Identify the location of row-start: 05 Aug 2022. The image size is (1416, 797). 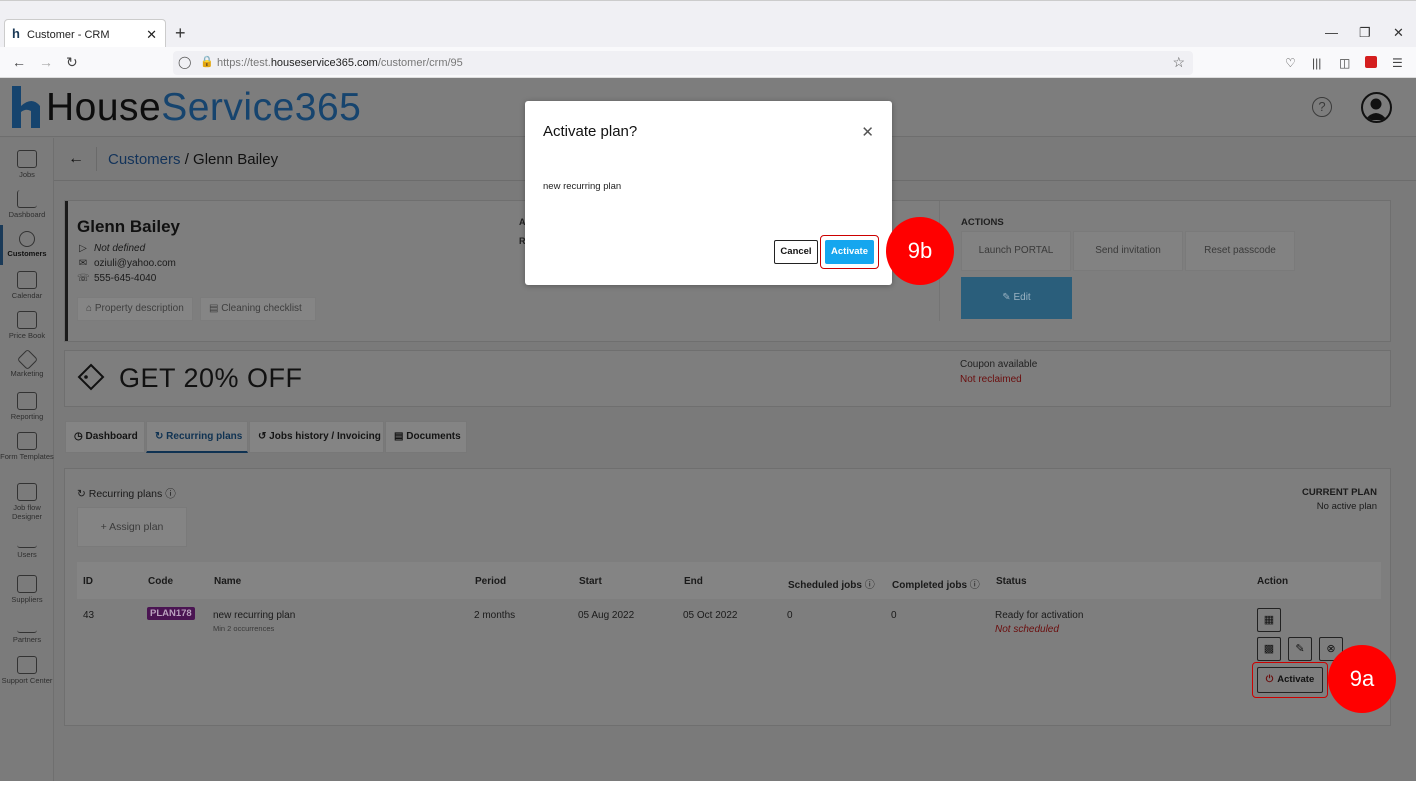
(606, 615).